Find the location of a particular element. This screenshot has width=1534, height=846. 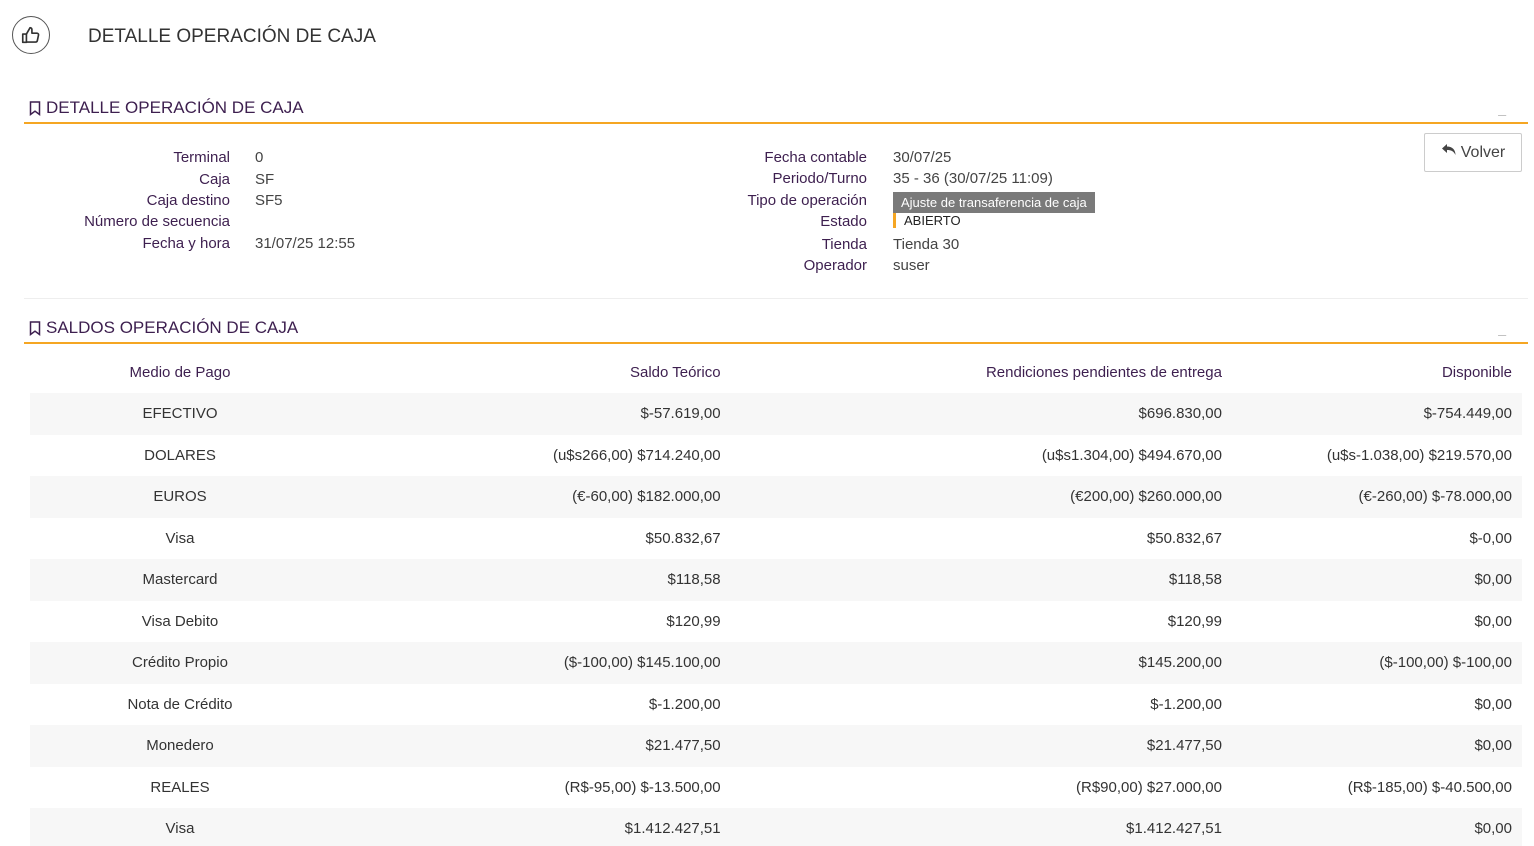

col-rendiciones-pendientes: Rendiciones pendientes de entrega is located at coordinates (971, 372).